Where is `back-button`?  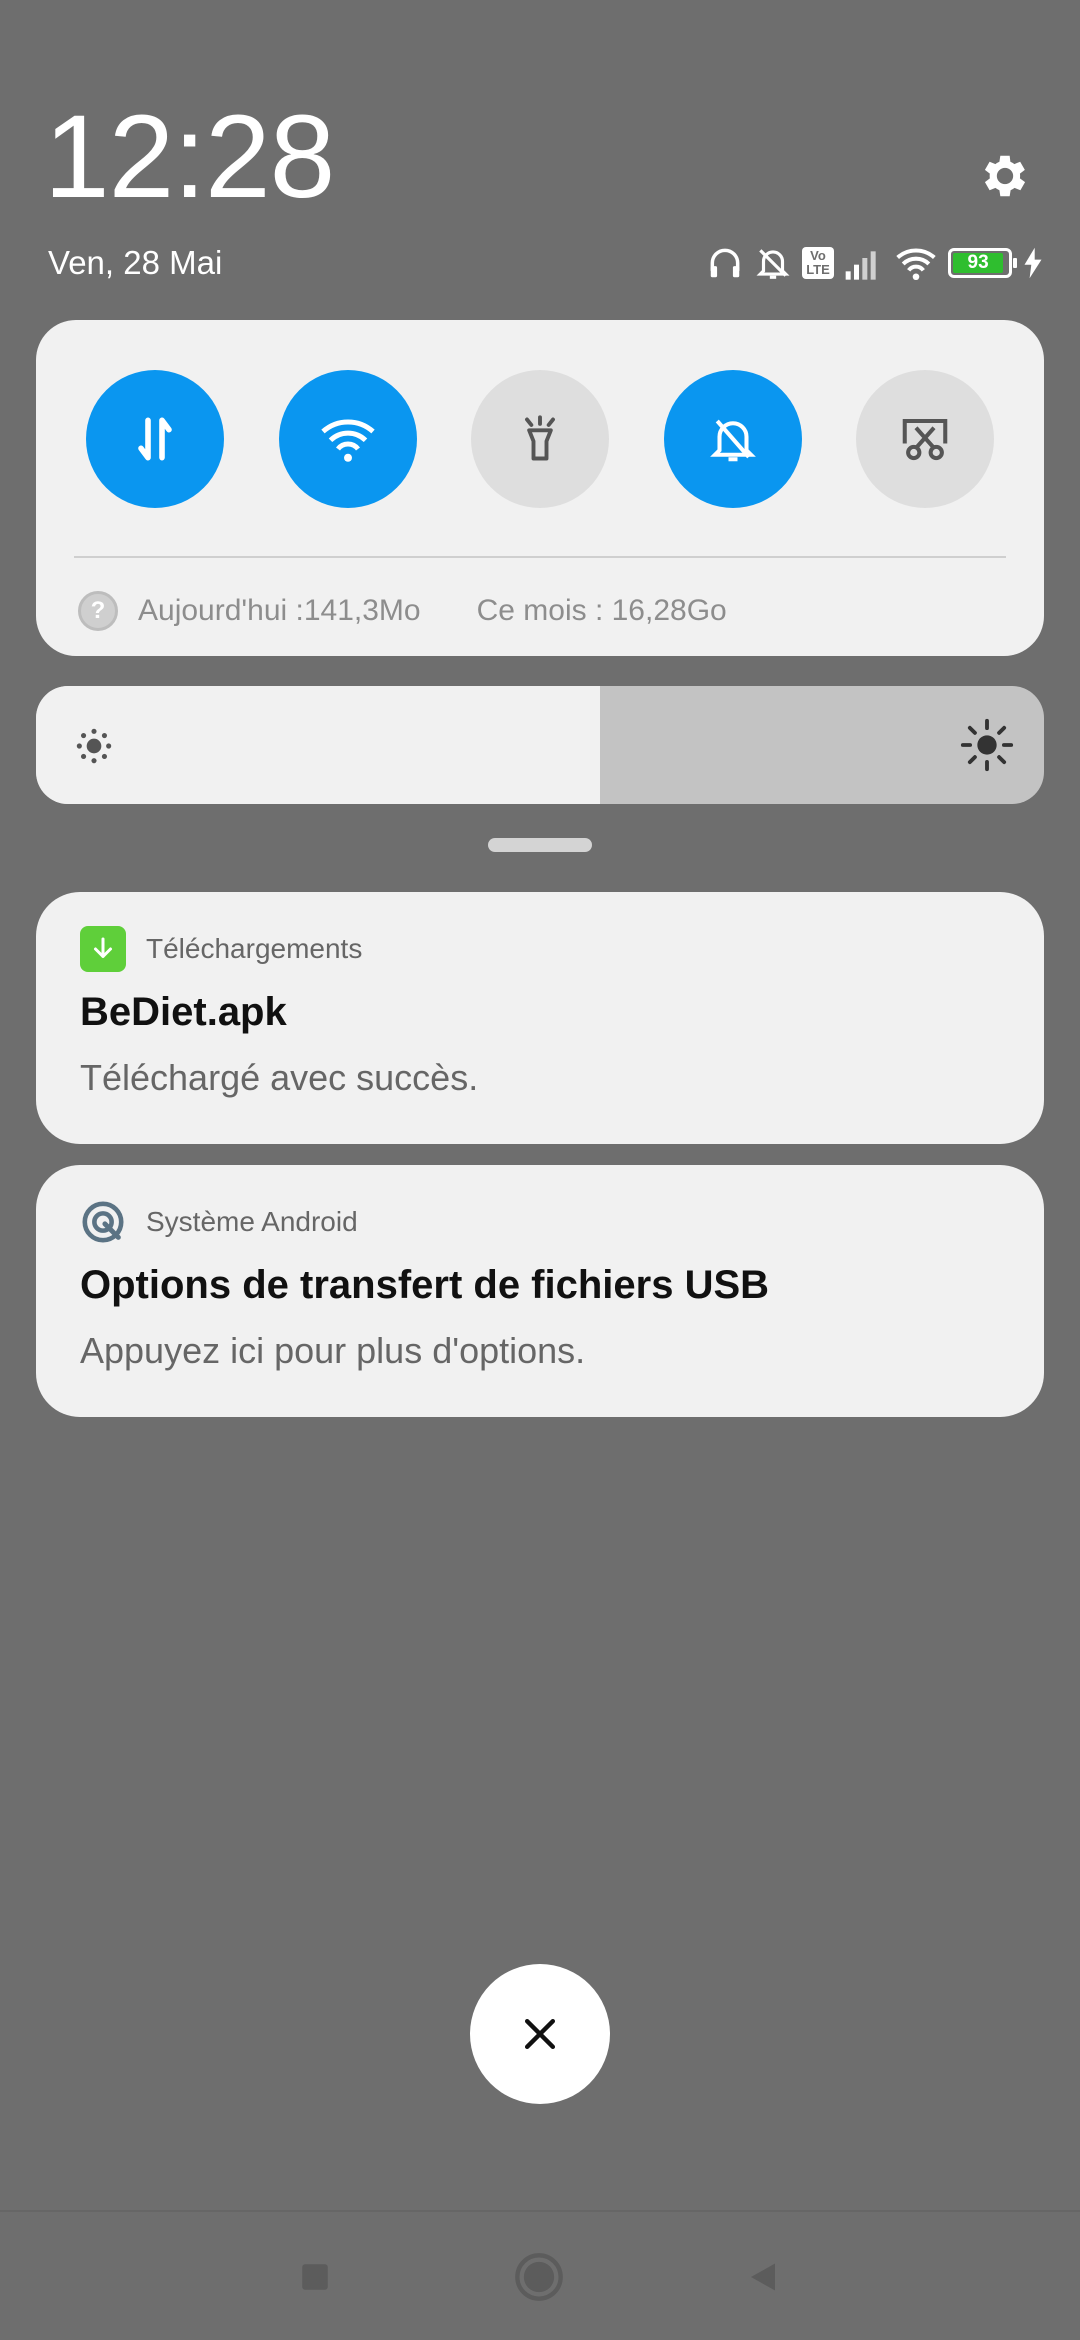 back-button is located at coordinates (763, 2277).